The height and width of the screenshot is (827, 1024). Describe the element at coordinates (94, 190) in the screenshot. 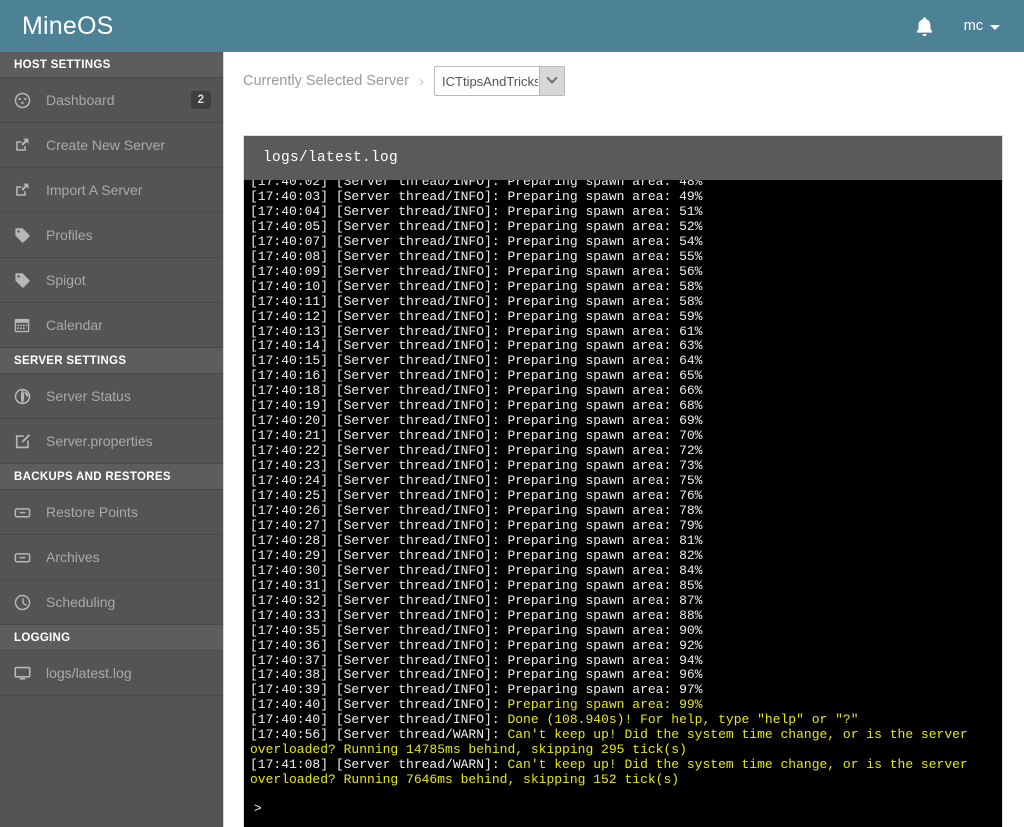

I see `sidebar-item-label: Import A Server` at that location.